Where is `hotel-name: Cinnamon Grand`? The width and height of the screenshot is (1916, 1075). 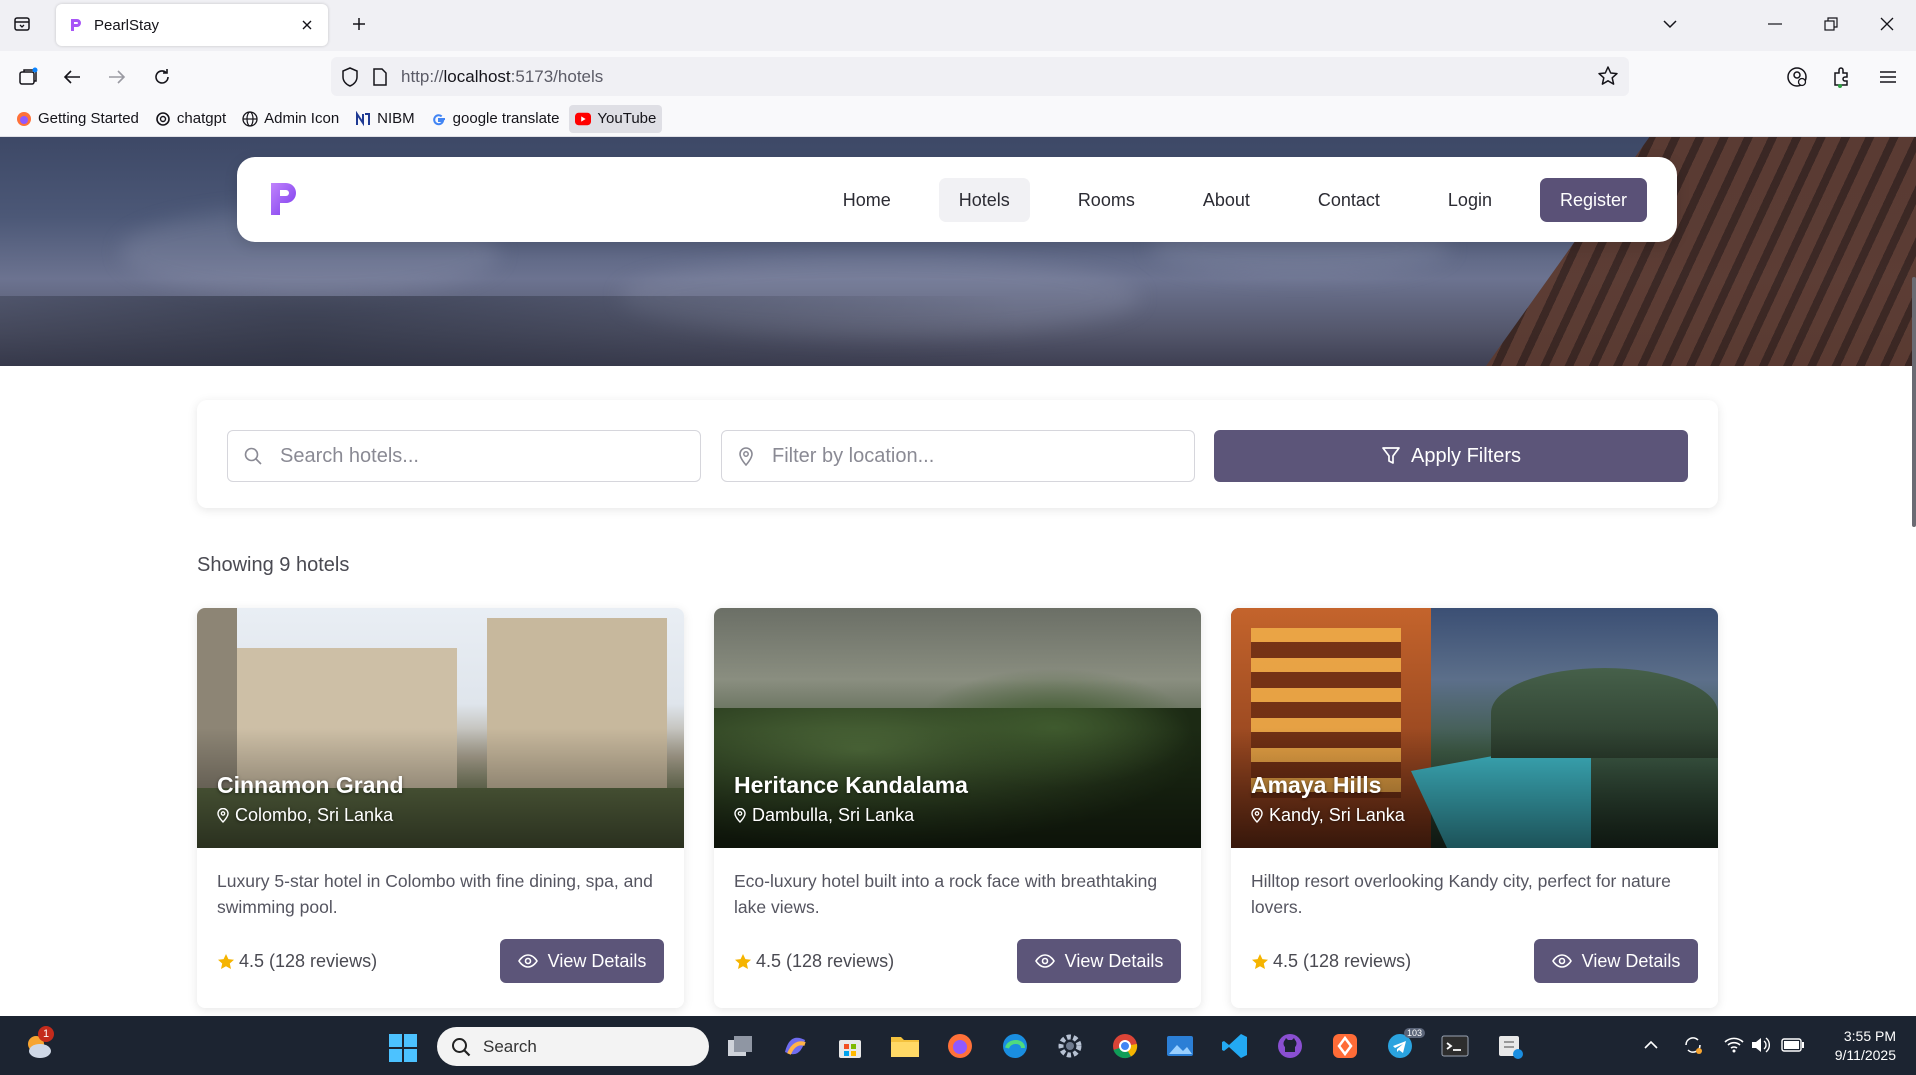
hotel-name: Cinnamon Grand is located at coordinates (310, 785).